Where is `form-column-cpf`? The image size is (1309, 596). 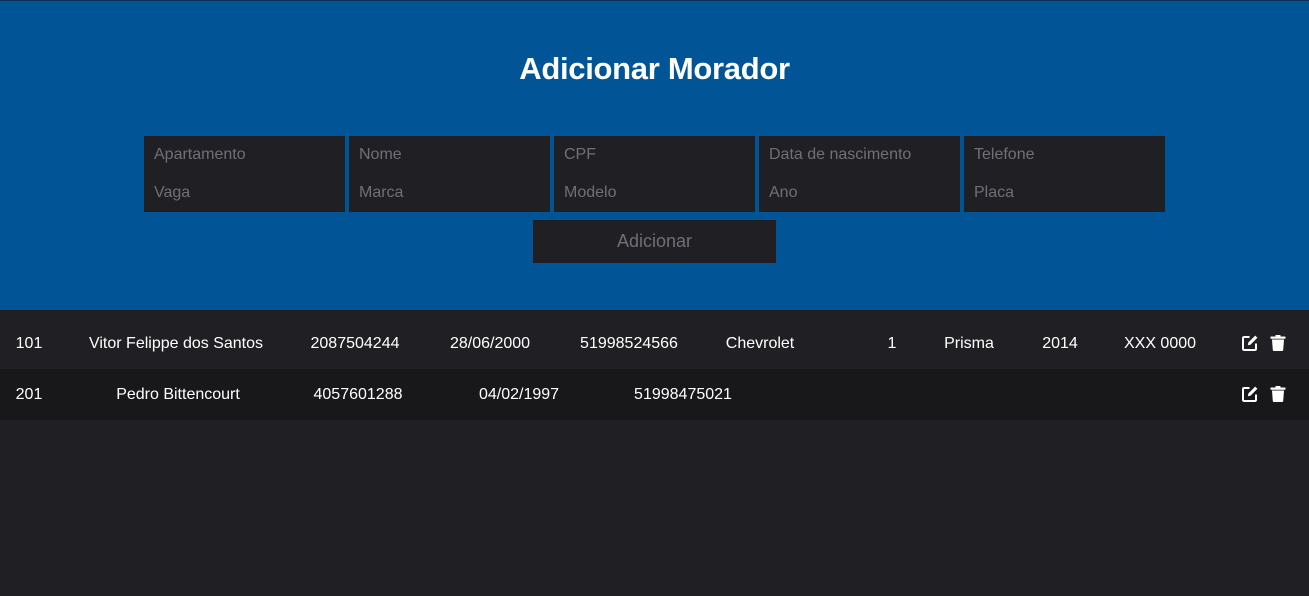
form-column-cpf is located at coordinates (654, 174).